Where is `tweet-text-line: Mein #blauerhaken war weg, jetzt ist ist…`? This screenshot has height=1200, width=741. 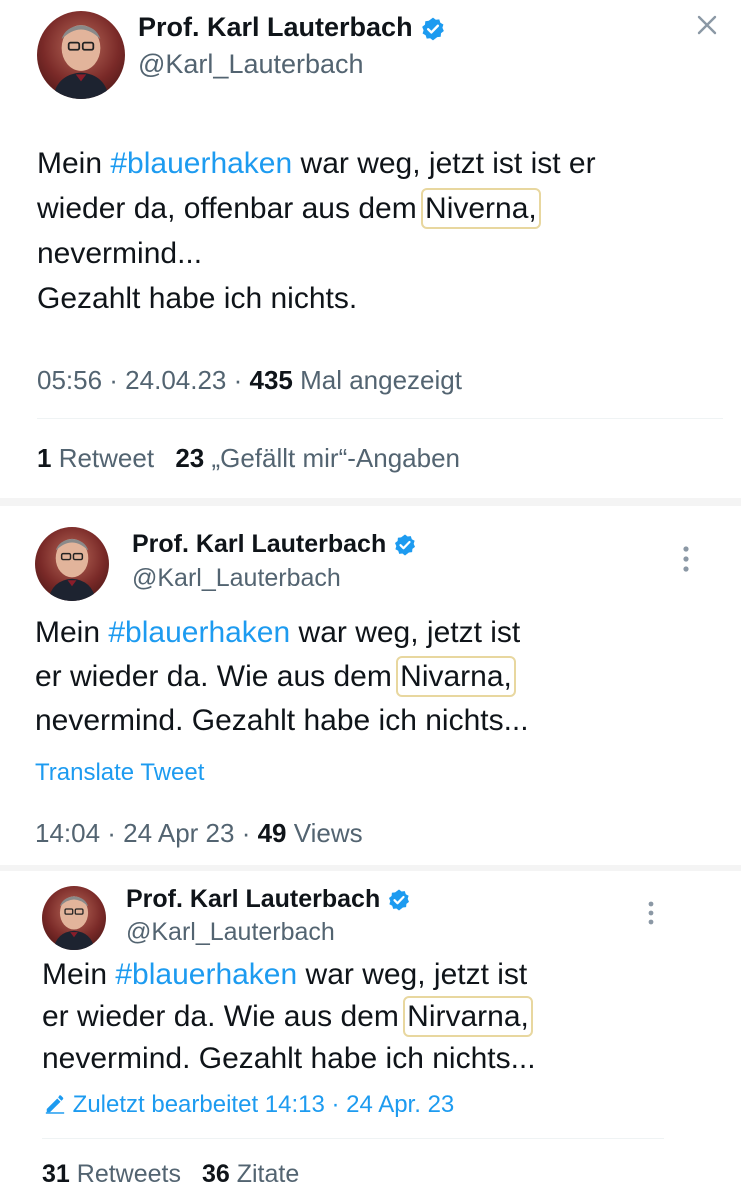
tweet-text-line: Mein #blauerhaken war weg, jetzt ist ist… is located at coordinates (377, 163).